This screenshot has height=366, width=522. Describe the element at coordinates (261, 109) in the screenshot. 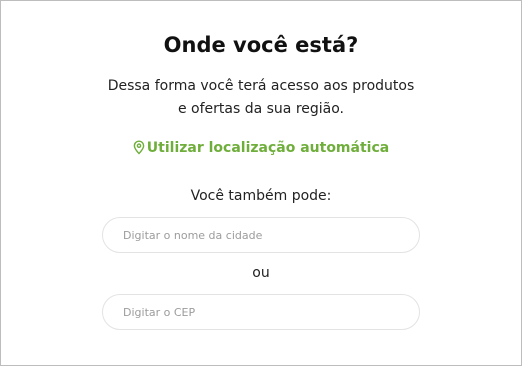

I see `subtitle-line-2: e ofertas da sua região.` at that location.